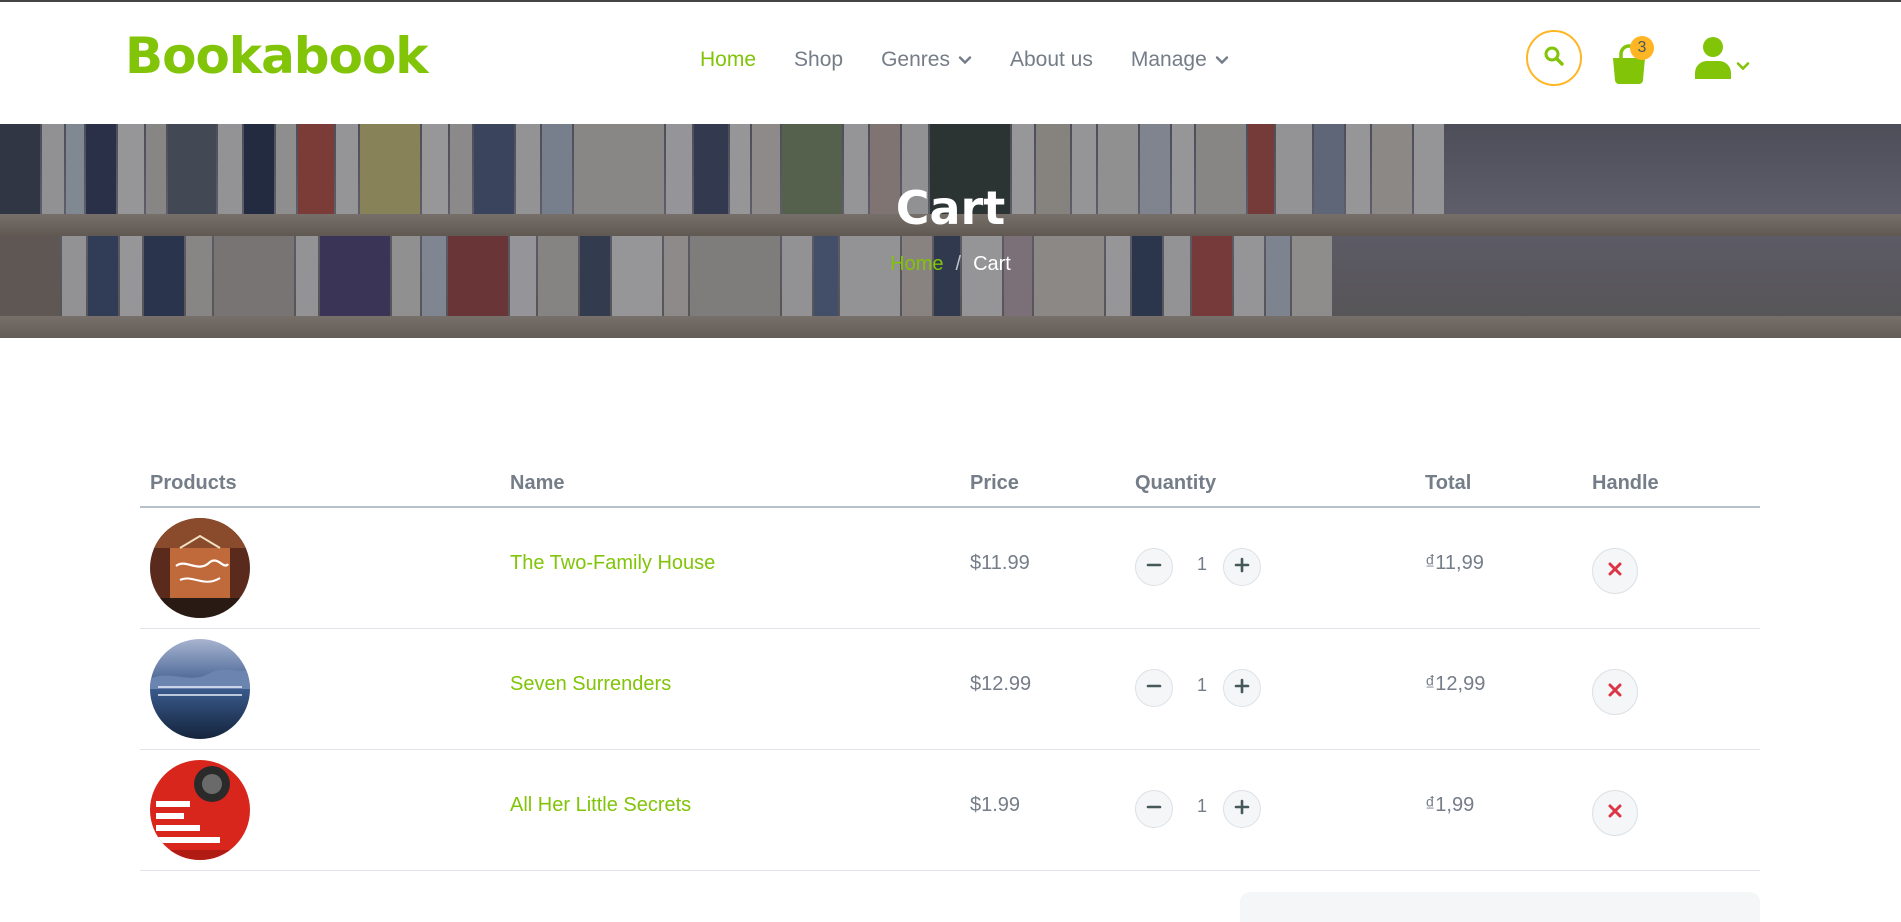  I want to click on nav-shop: Shop, so click(818, 60).